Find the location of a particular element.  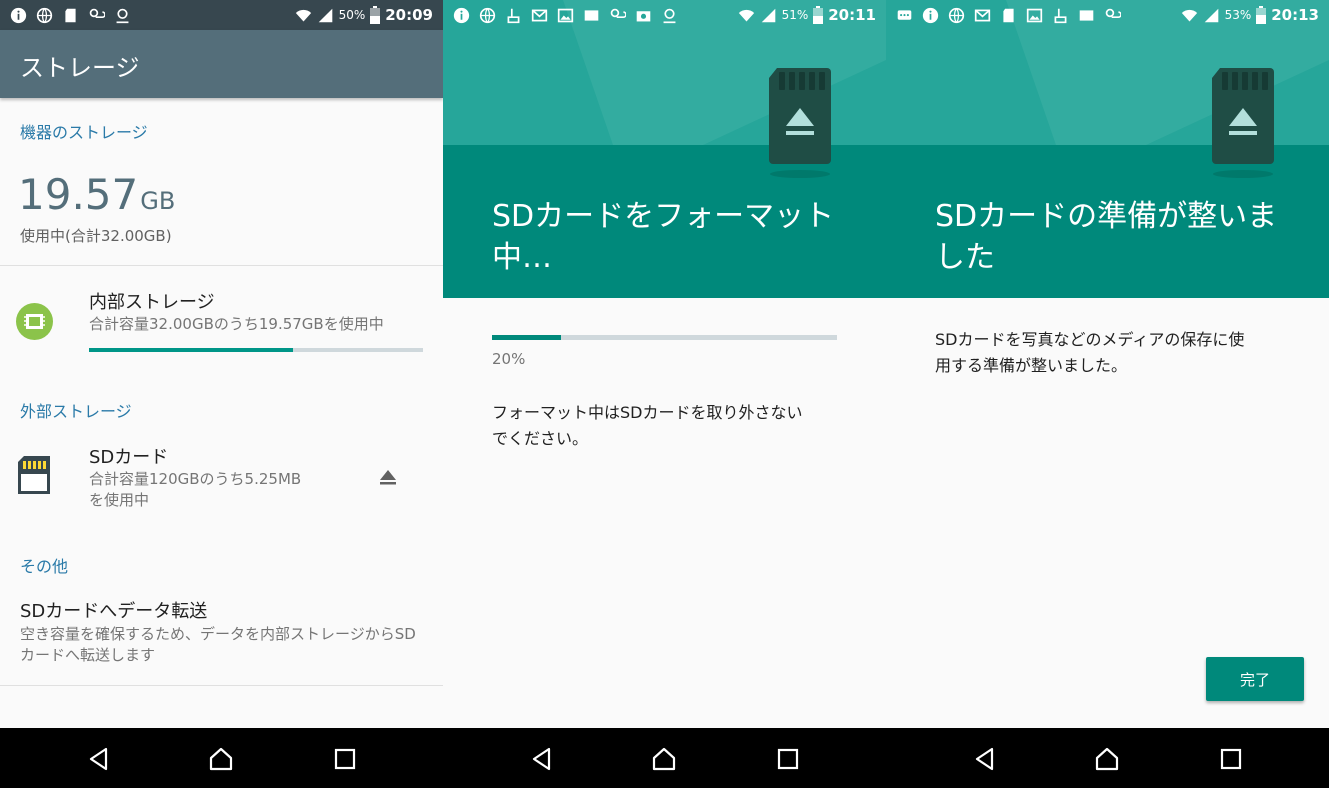

battery-percent: 51% is located at coordinates (795, 15).